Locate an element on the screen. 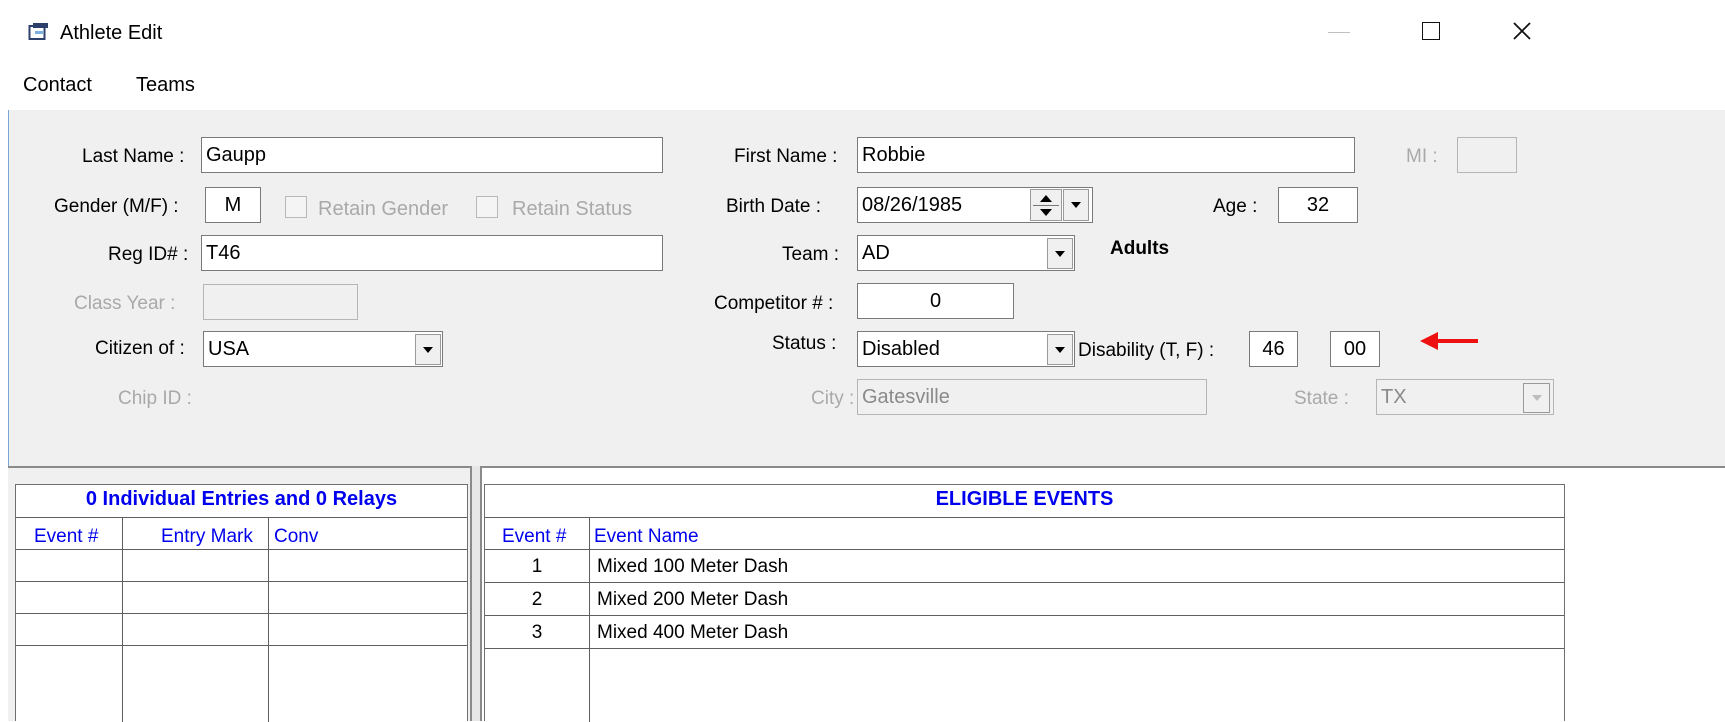 Image resolution: width=1725 pixels, height=722 pixels. last-name-input: Gaupp is located at coordinates (432, 155).